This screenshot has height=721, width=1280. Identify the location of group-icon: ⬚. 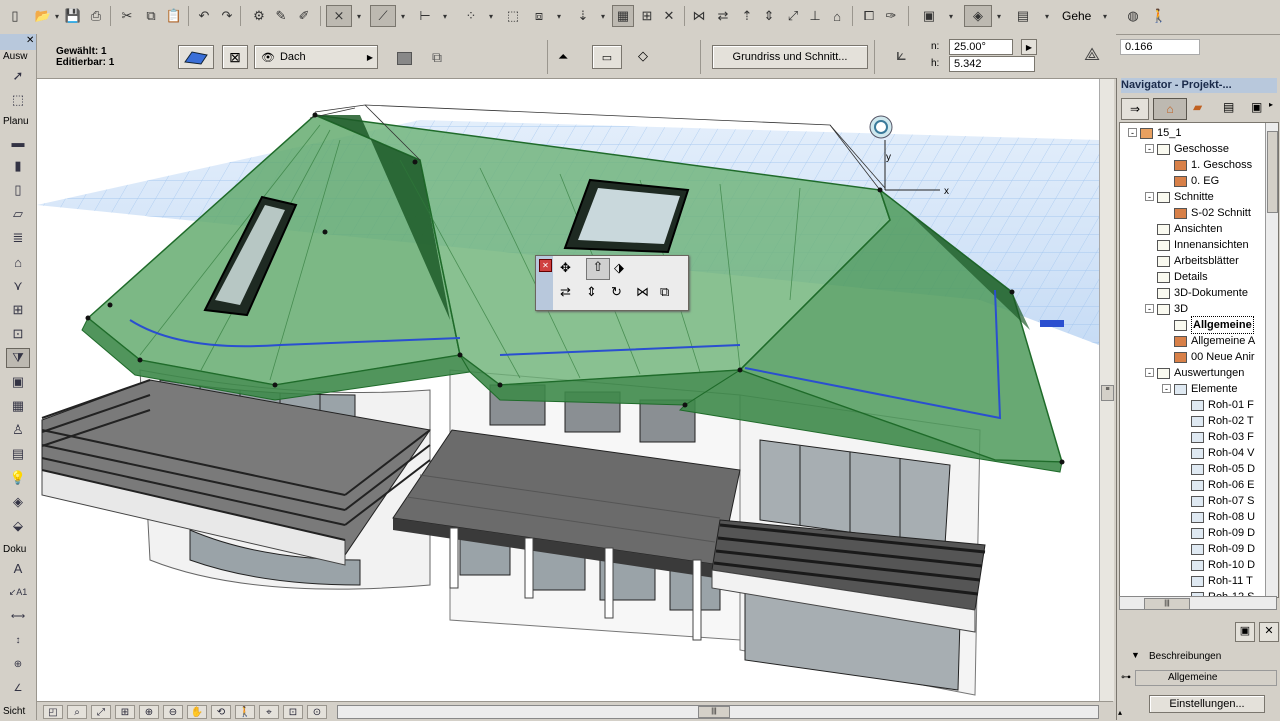
(513, 16).